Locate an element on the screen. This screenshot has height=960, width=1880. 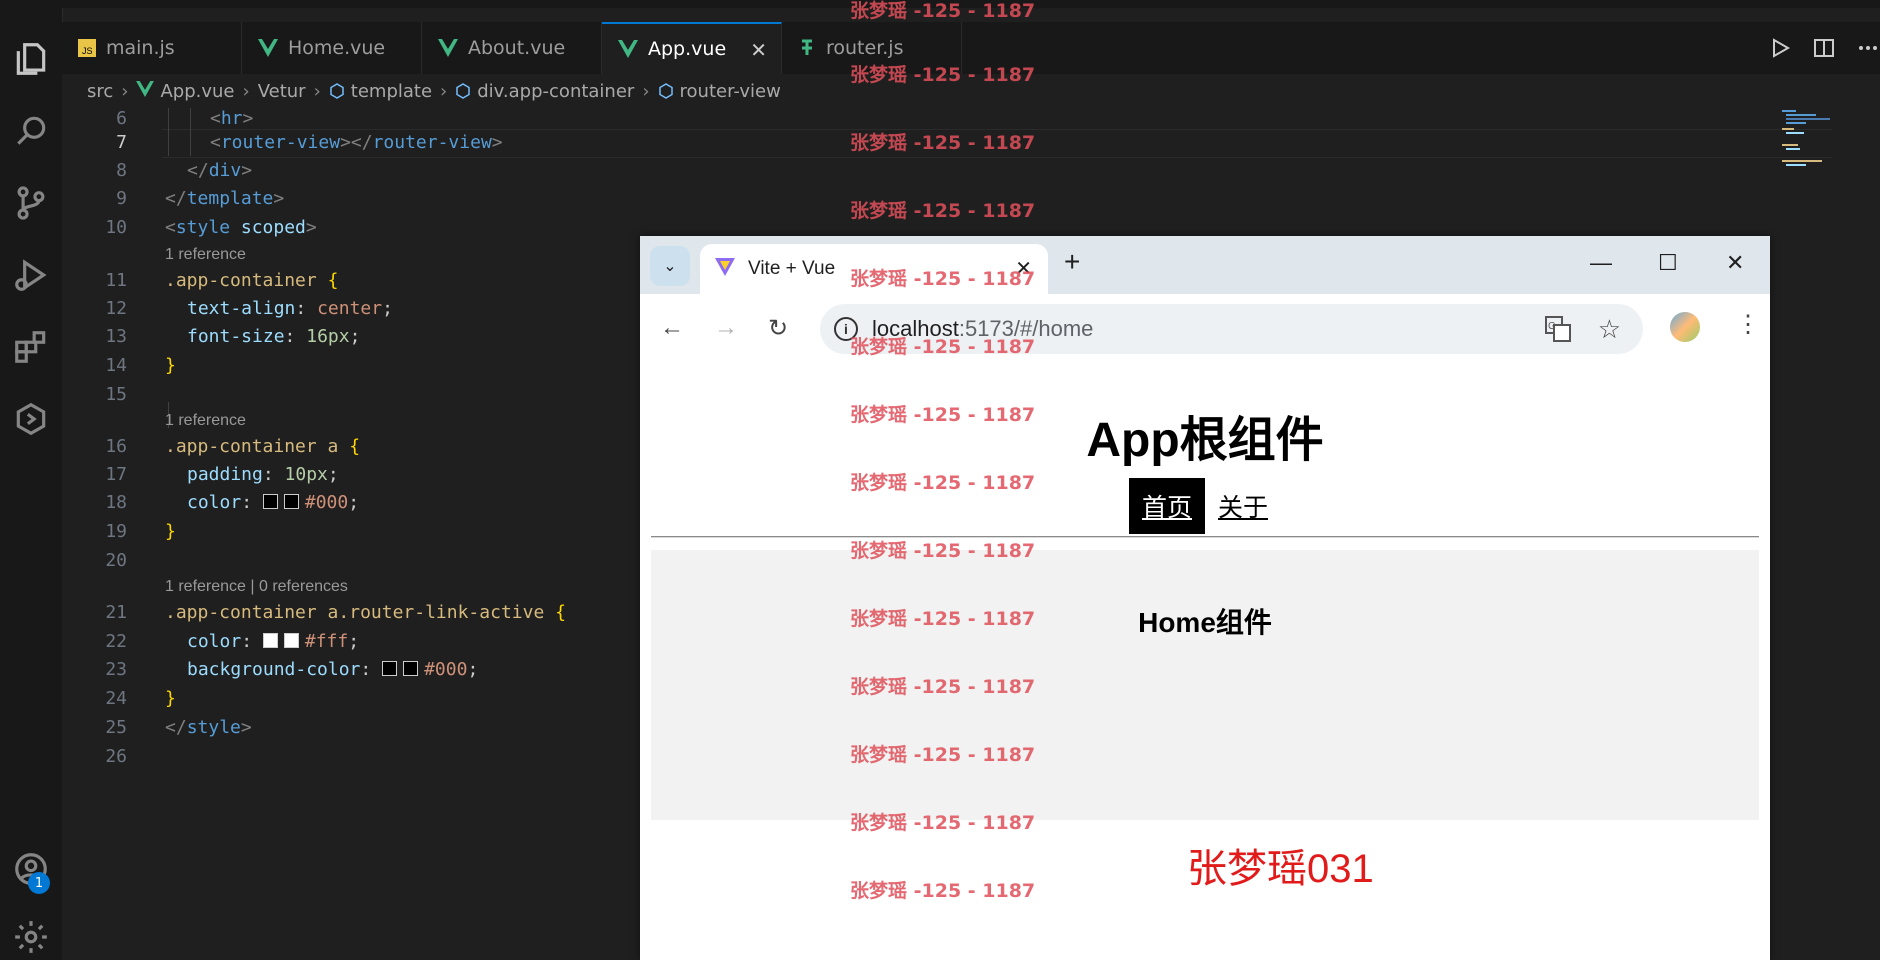
breadcrumb-item: Vetur is located at coordinates (282, 91).